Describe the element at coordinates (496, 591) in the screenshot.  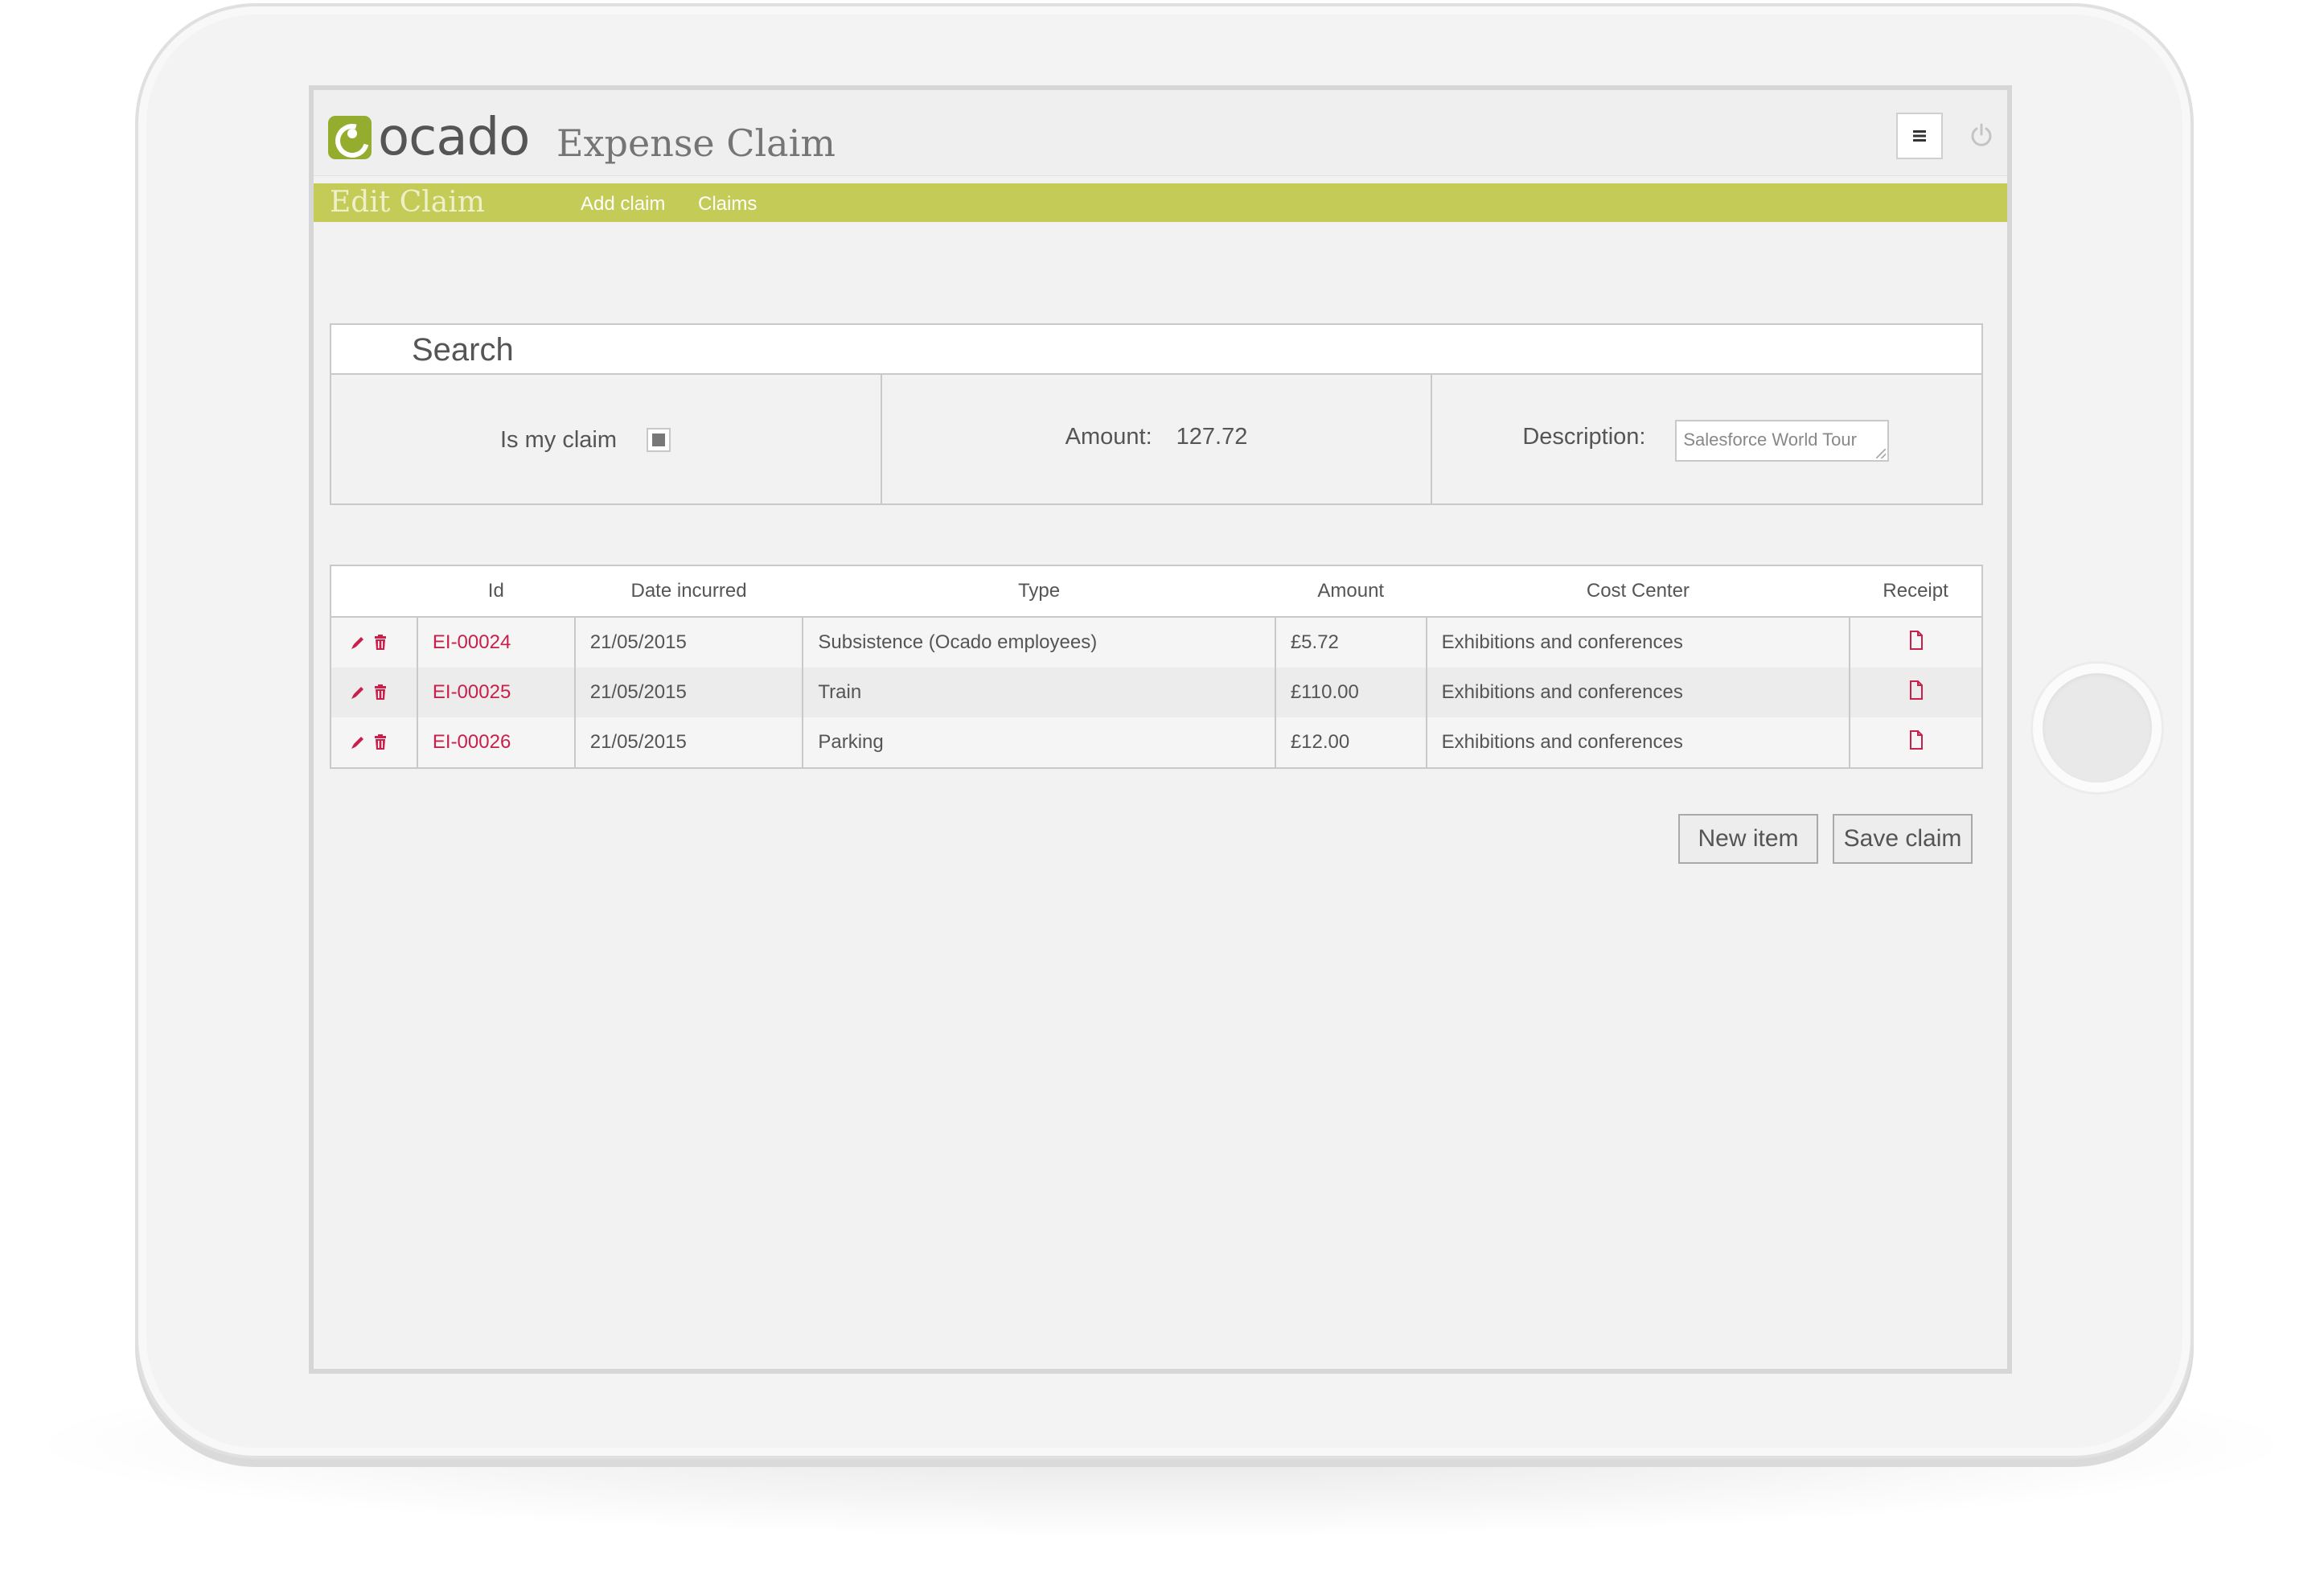
I see `column-header-id: Id` at that location.